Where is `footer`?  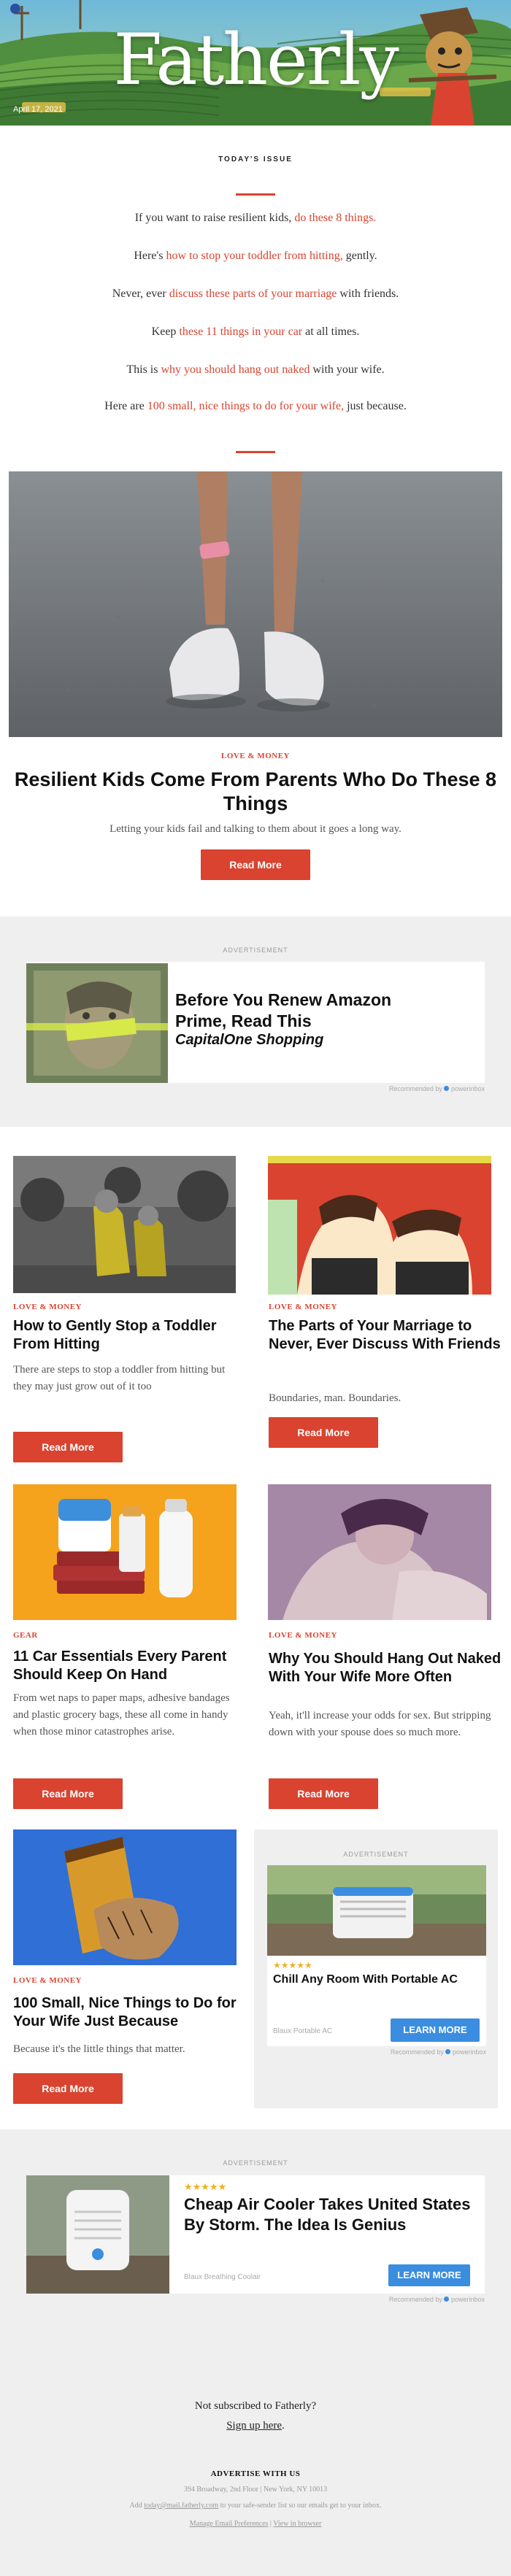
footer is located at coordinates (255, 2454).